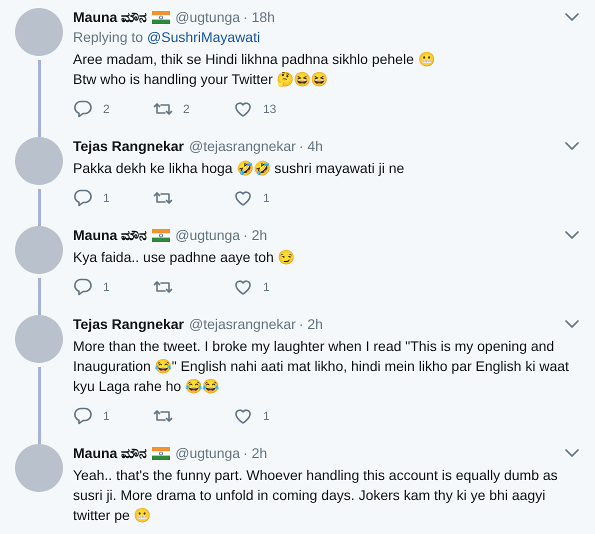  What do you see at coordinates (310, 146) in the screenshot?
I see `timestamp: · 4h` at bounding box center [310, 146].